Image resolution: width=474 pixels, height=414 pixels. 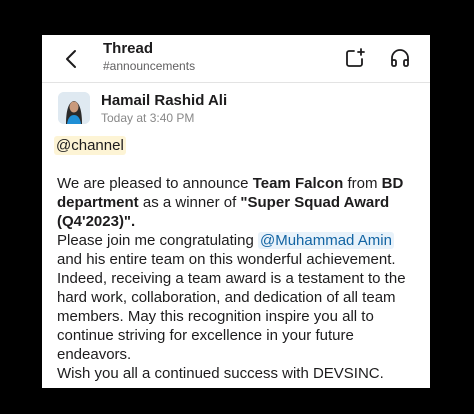 I want to click on channel-mention: @channel, so click(x=90, y=145).